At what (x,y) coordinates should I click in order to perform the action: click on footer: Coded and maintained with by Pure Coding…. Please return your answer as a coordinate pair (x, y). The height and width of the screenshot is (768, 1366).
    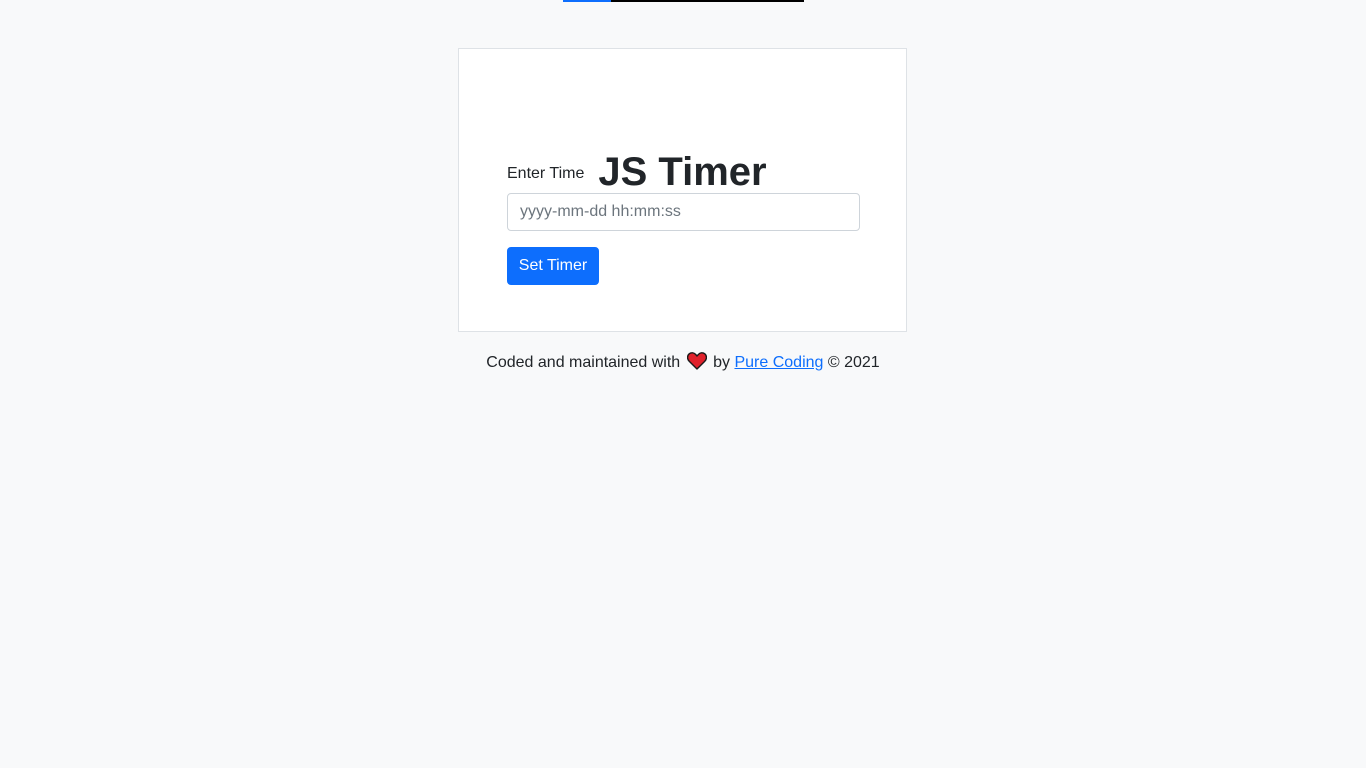
    Looking at the image, I should click on (683, 364).